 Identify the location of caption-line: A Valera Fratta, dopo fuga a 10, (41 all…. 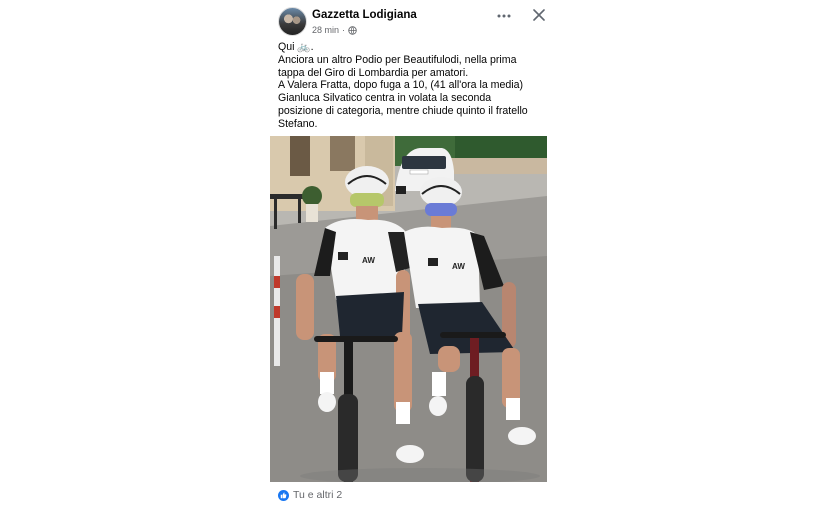
(401, 85).